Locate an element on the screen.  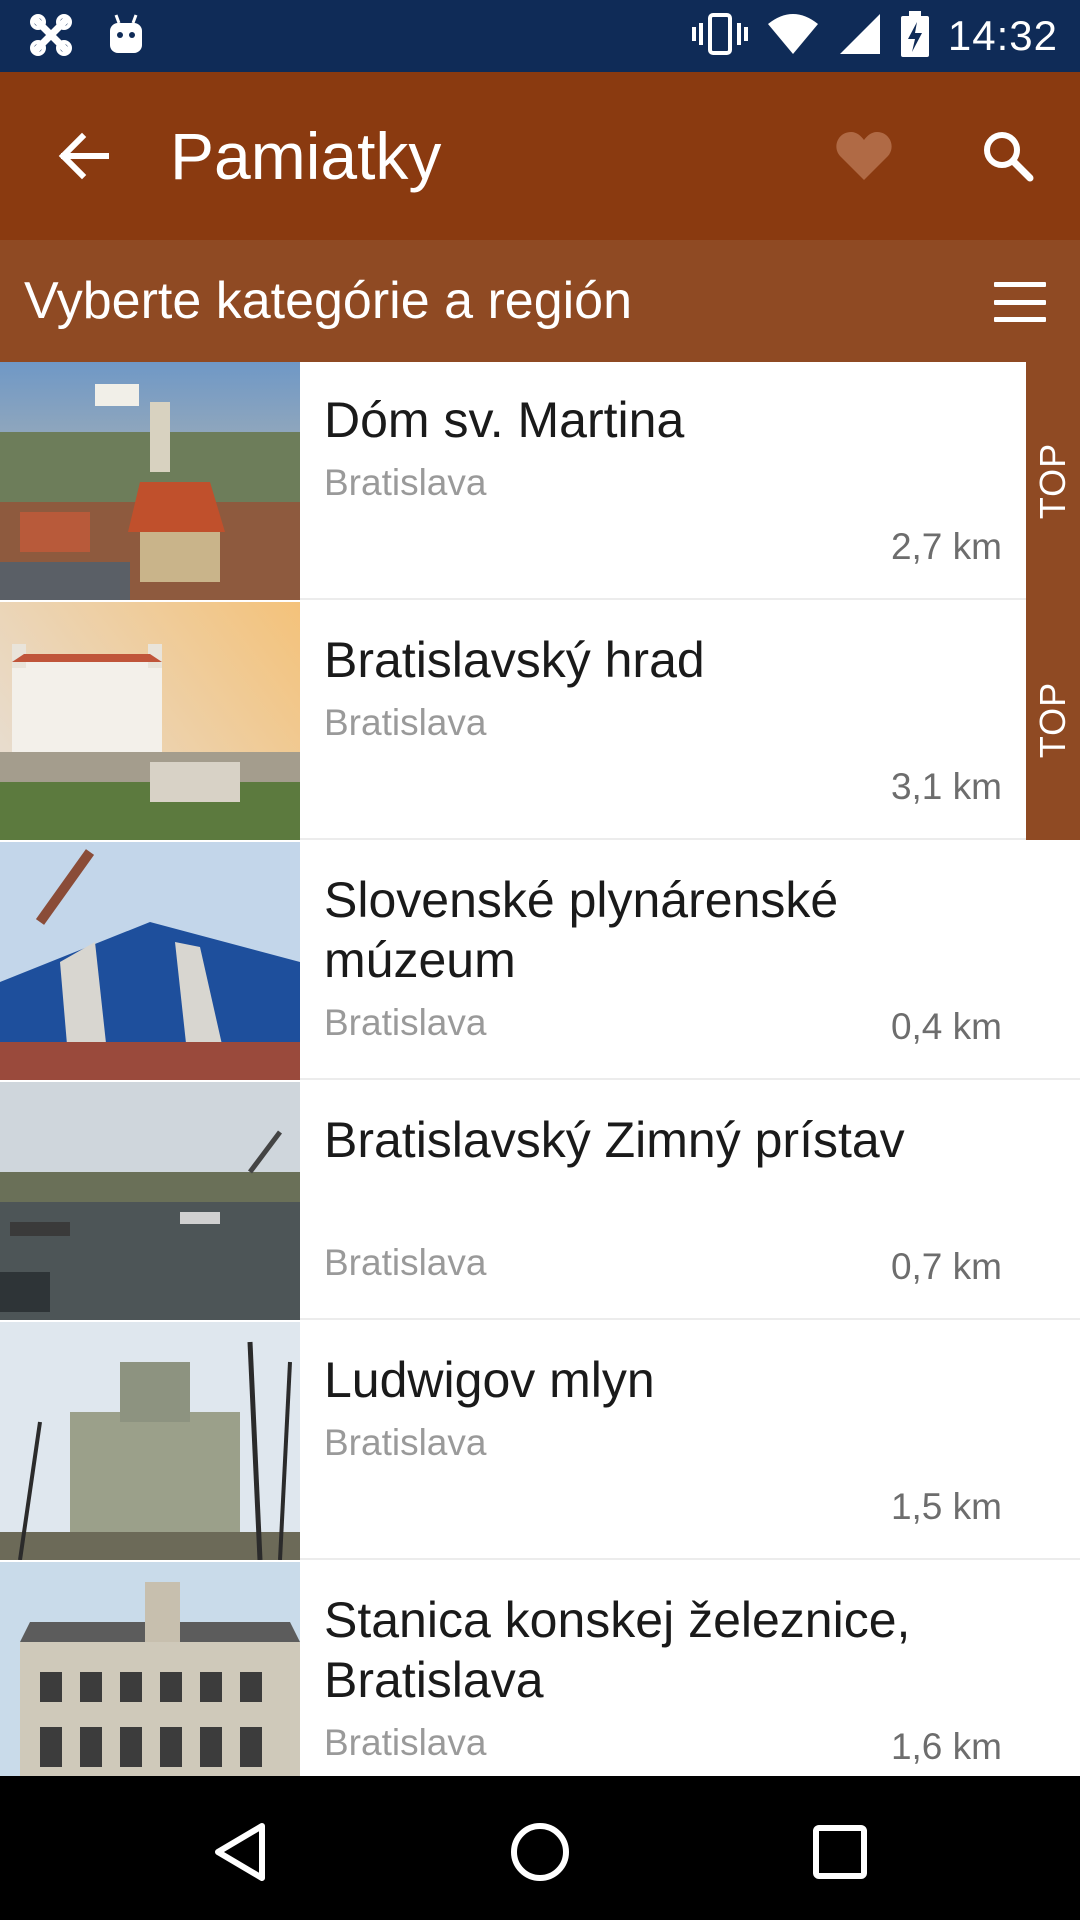
nav-home-button is located at coordinates (540, 1852).